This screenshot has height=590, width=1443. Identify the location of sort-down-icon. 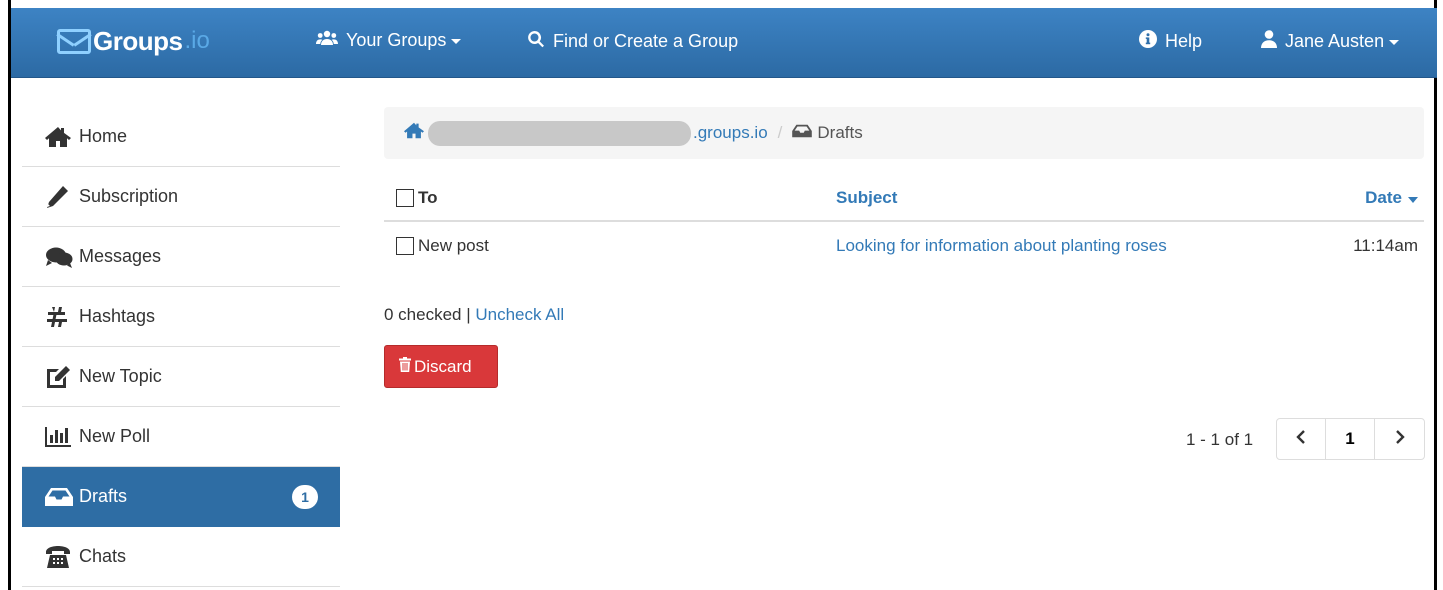
(1413, 199).